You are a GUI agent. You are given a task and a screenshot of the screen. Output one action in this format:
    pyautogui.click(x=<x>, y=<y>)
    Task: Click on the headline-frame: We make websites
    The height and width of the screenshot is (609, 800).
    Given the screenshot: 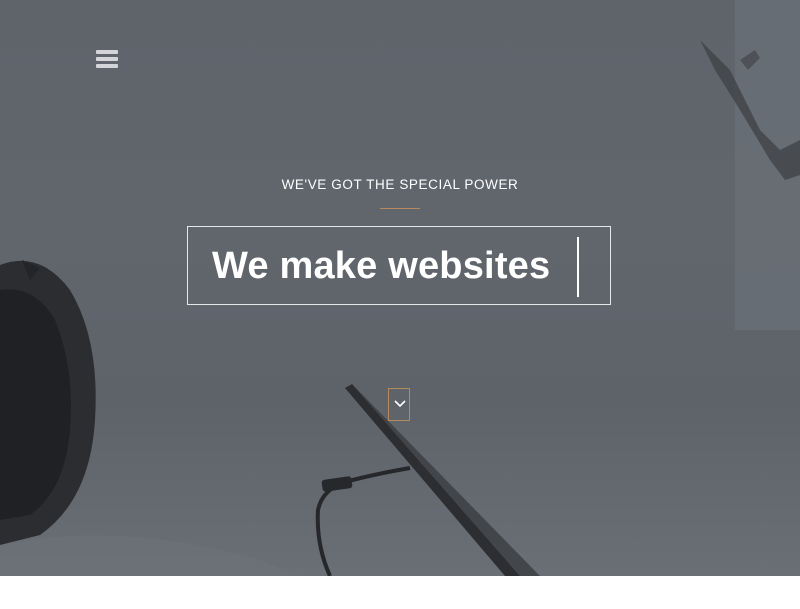 What is the action you would take?
    pyautogui.click(x=399, y=265)
    